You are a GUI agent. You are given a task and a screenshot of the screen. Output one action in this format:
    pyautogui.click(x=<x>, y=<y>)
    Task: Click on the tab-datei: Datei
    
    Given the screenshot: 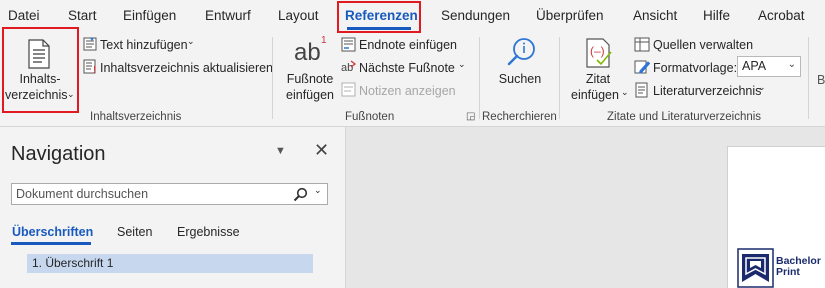 What is the action you would take?
    pyautogui.click(x=24, y=15)
    